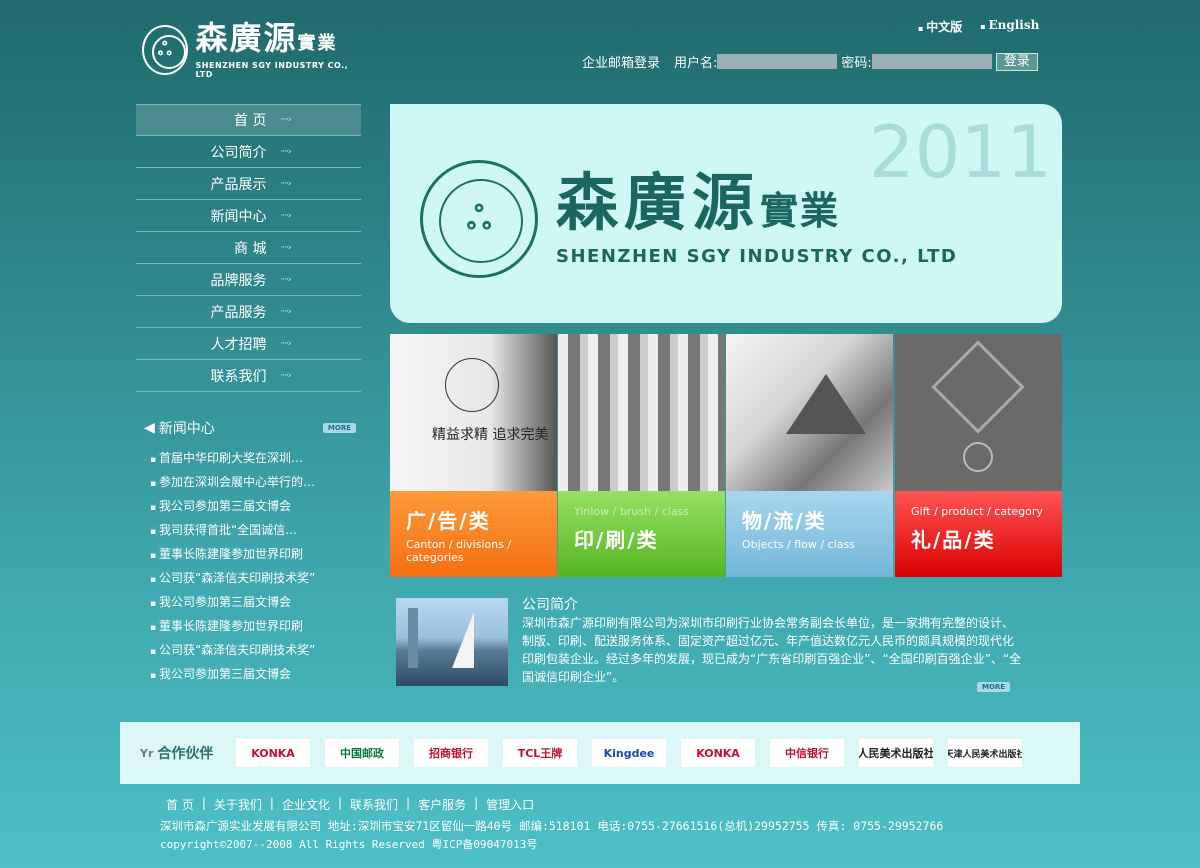  Describe the element at coordinates (696, 63) in the screenshot. I see `username-label: 用户名:` at that location.